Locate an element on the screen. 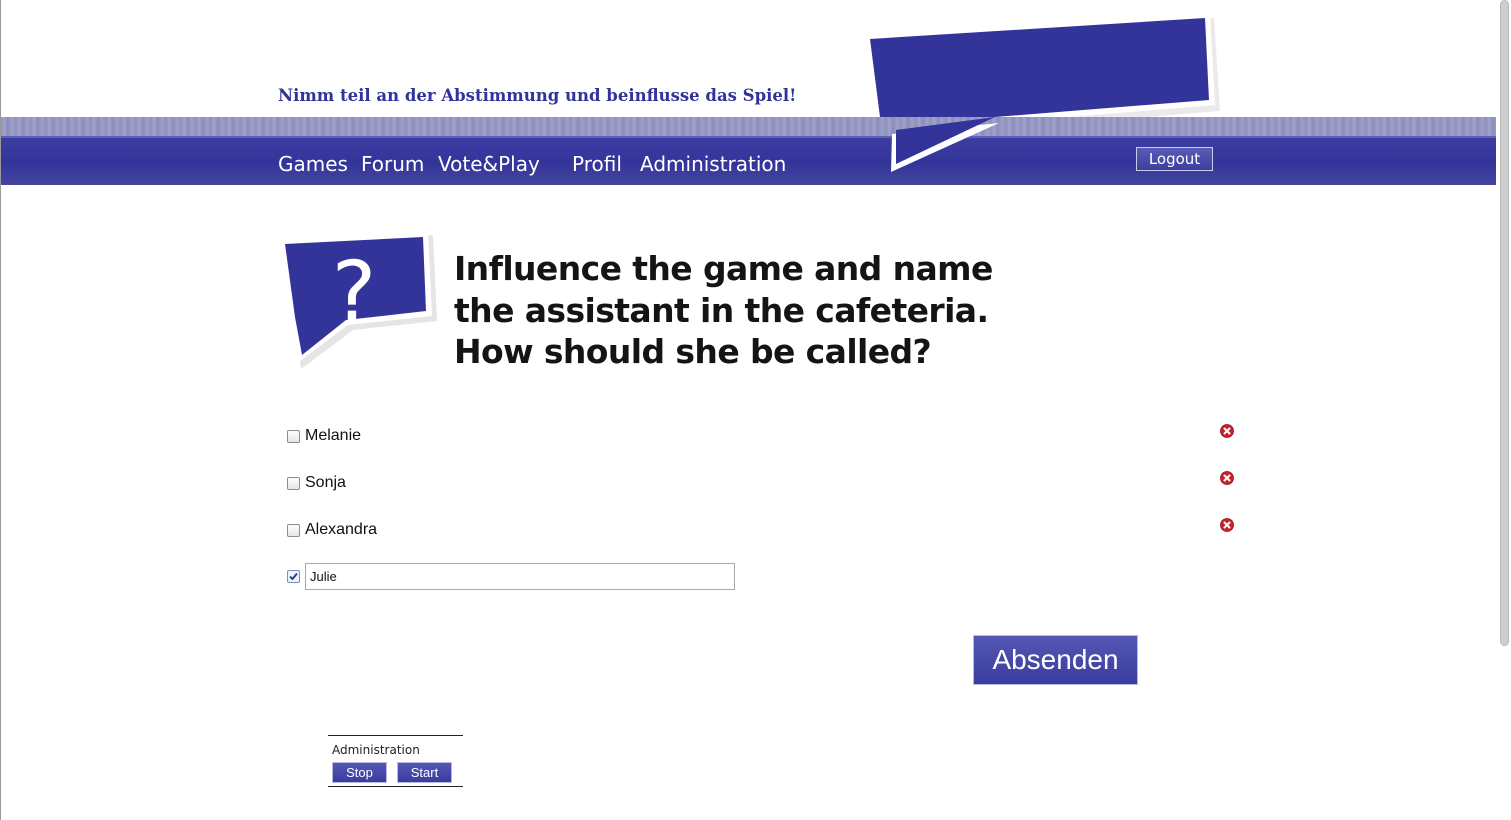 This screenshot has width=1511, height=820. admin-panel-title: Administration is located at coordinates (376, 750).